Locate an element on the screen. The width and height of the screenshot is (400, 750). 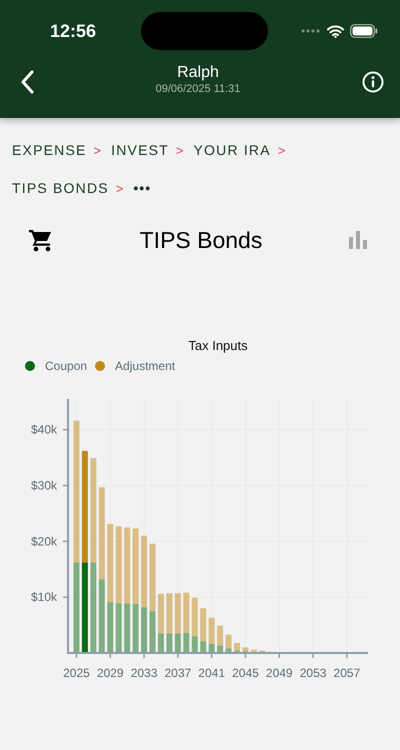
x-axis-label: 2053 is located at coordinates (313, 673).